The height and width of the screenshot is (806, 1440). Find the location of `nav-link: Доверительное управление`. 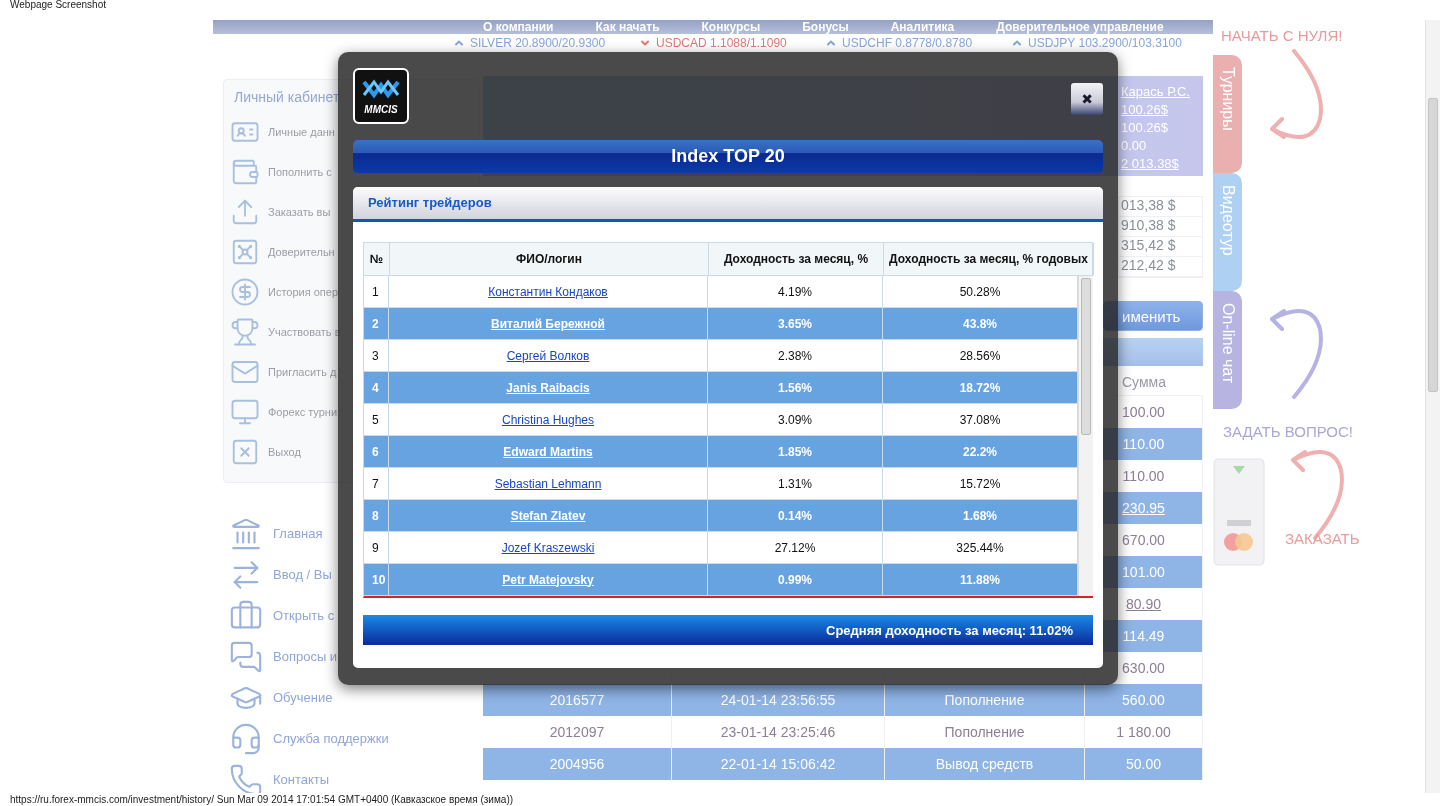

nav-link: Доверительное управление is located at coordinates (1080, 27).